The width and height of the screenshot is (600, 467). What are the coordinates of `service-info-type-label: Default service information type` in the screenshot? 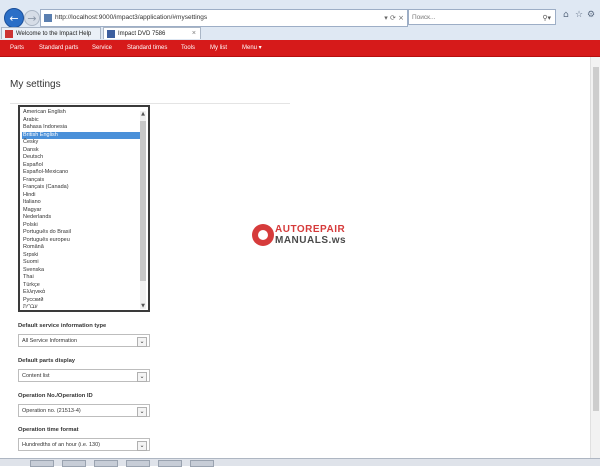 It's located at (62, 326).